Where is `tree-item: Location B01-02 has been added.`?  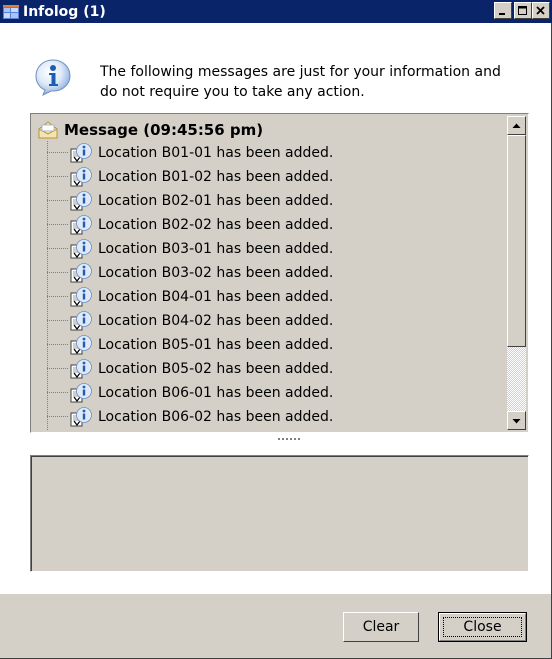 tree-item: Location B01-02 has been added. is located at coordinates (201, 177).